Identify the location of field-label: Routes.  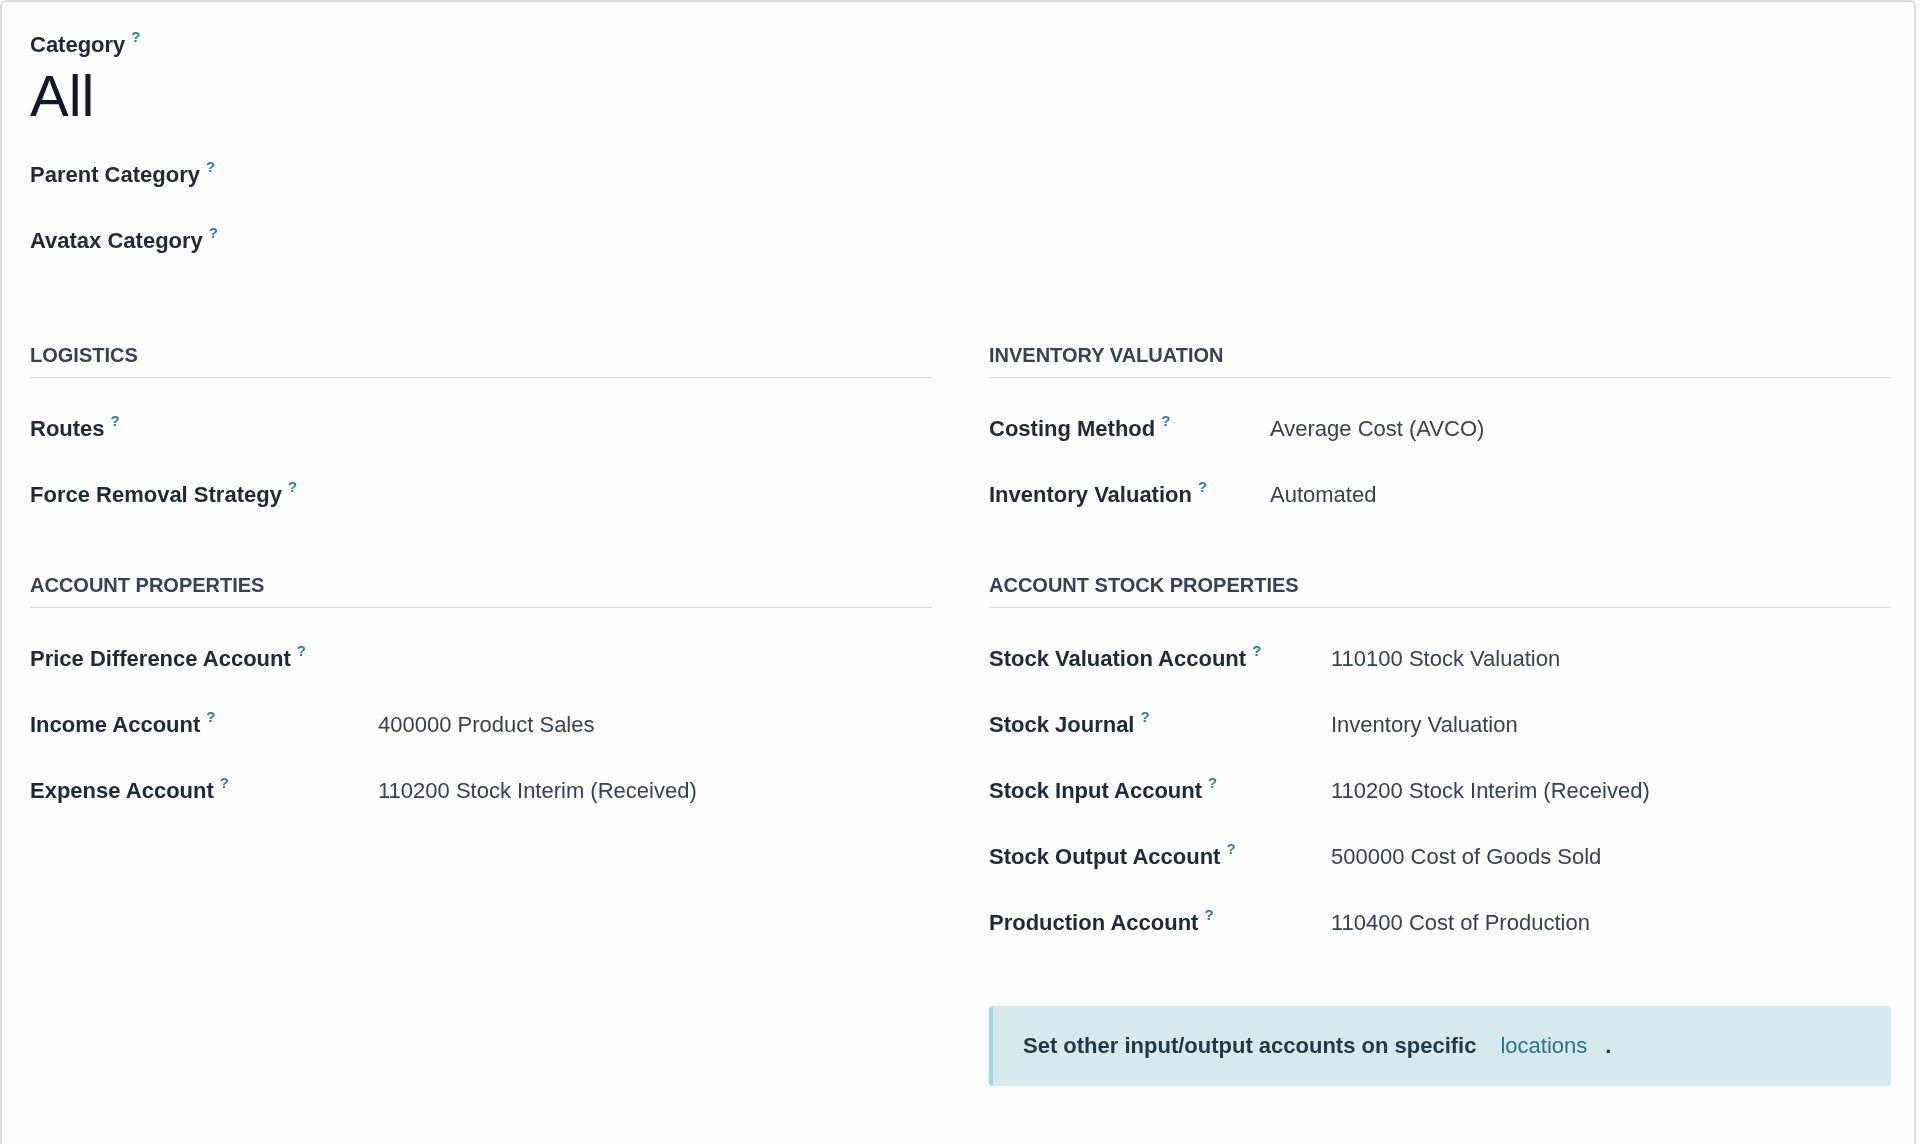
(67, 428).